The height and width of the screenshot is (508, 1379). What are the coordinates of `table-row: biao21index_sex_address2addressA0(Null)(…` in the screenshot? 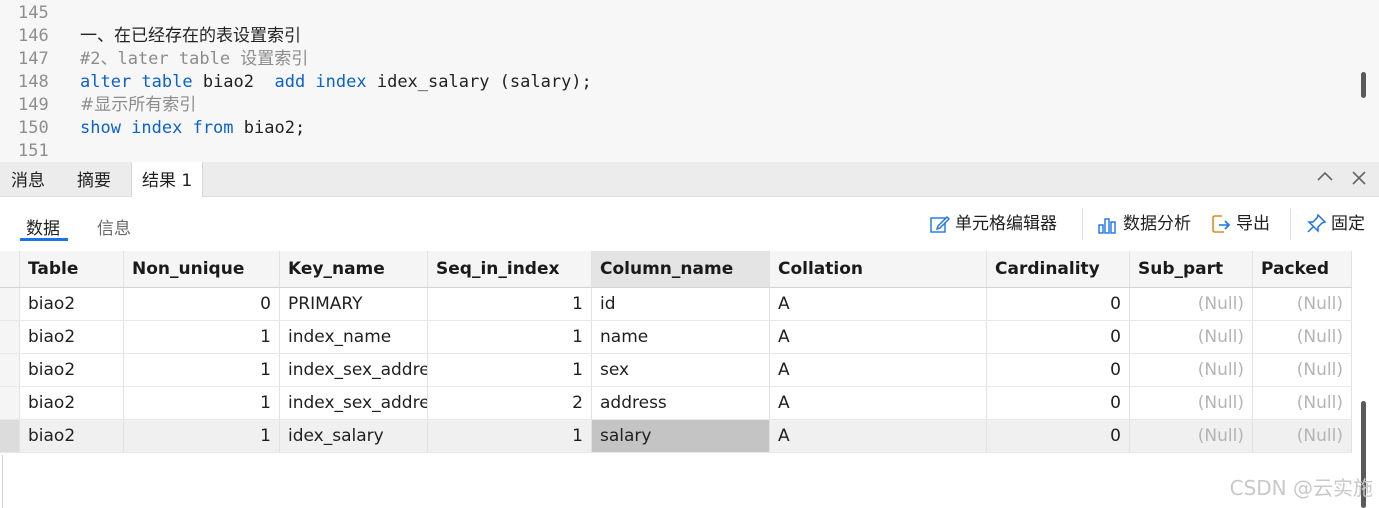 It's located at (676, 403).